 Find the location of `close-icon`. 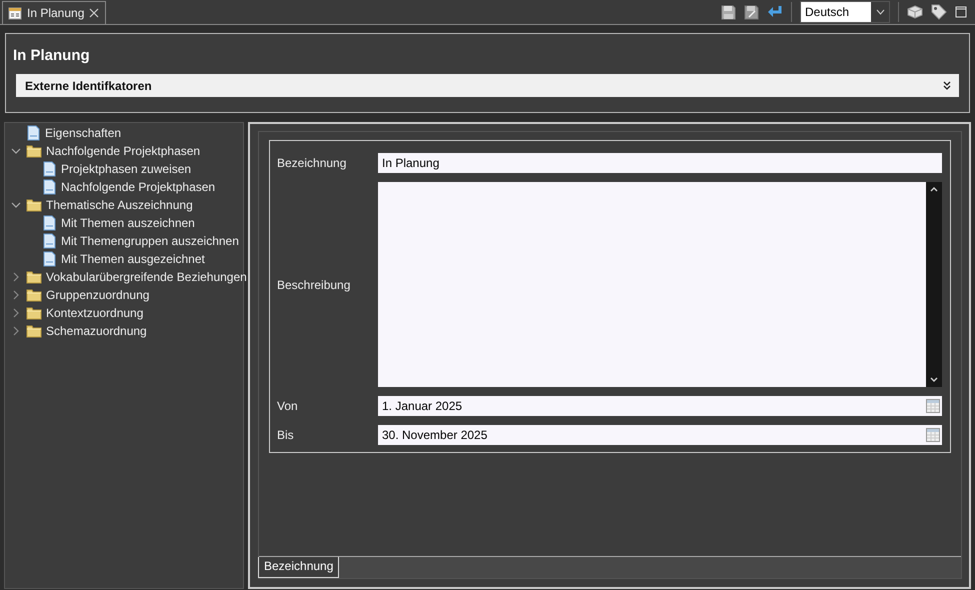

close-icon is located at coordinates (94, 13).